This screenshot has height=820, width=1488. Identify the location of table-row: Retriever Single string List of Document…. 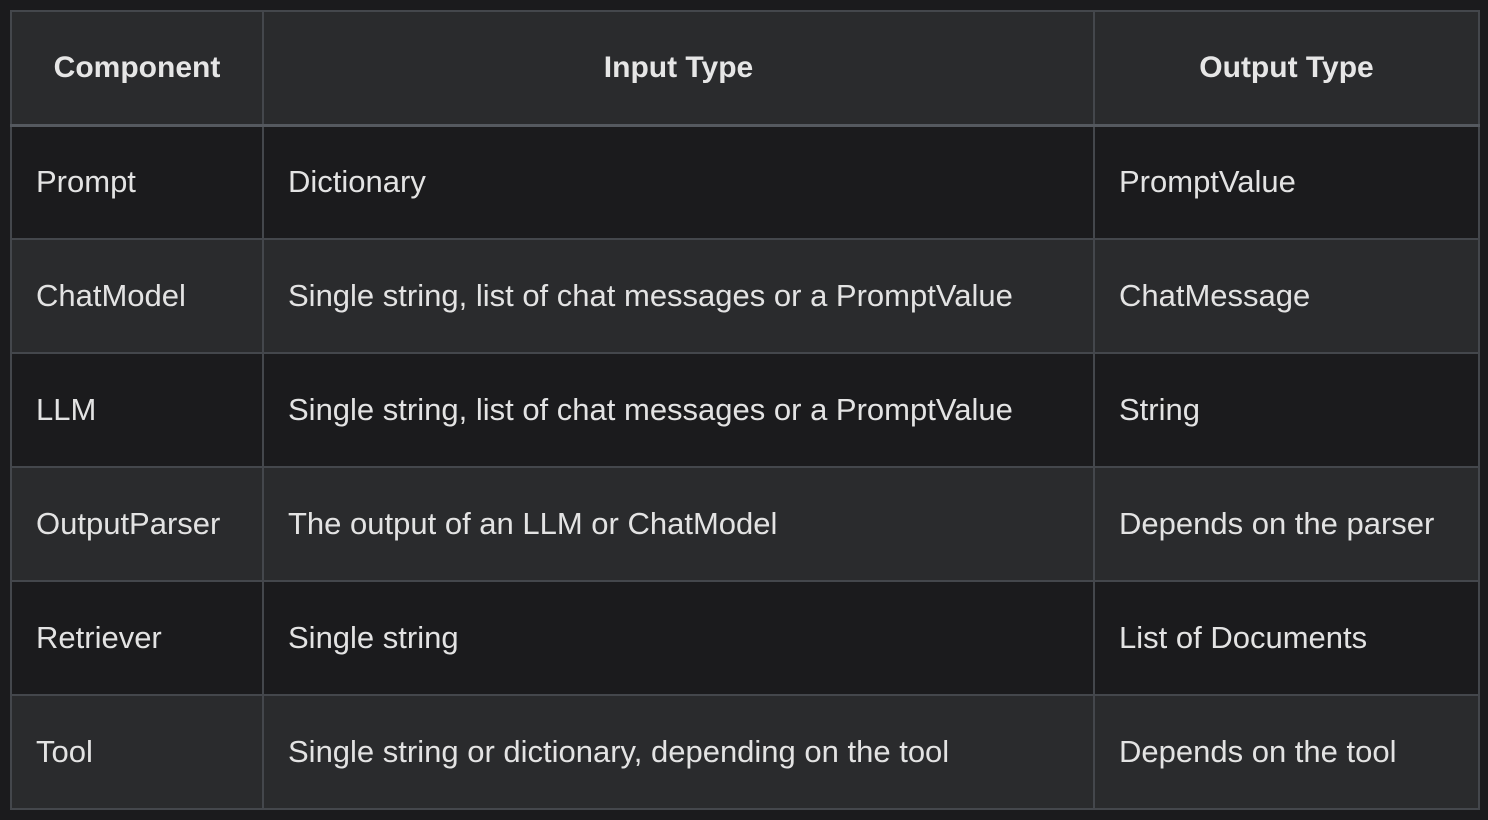
(745, 638).